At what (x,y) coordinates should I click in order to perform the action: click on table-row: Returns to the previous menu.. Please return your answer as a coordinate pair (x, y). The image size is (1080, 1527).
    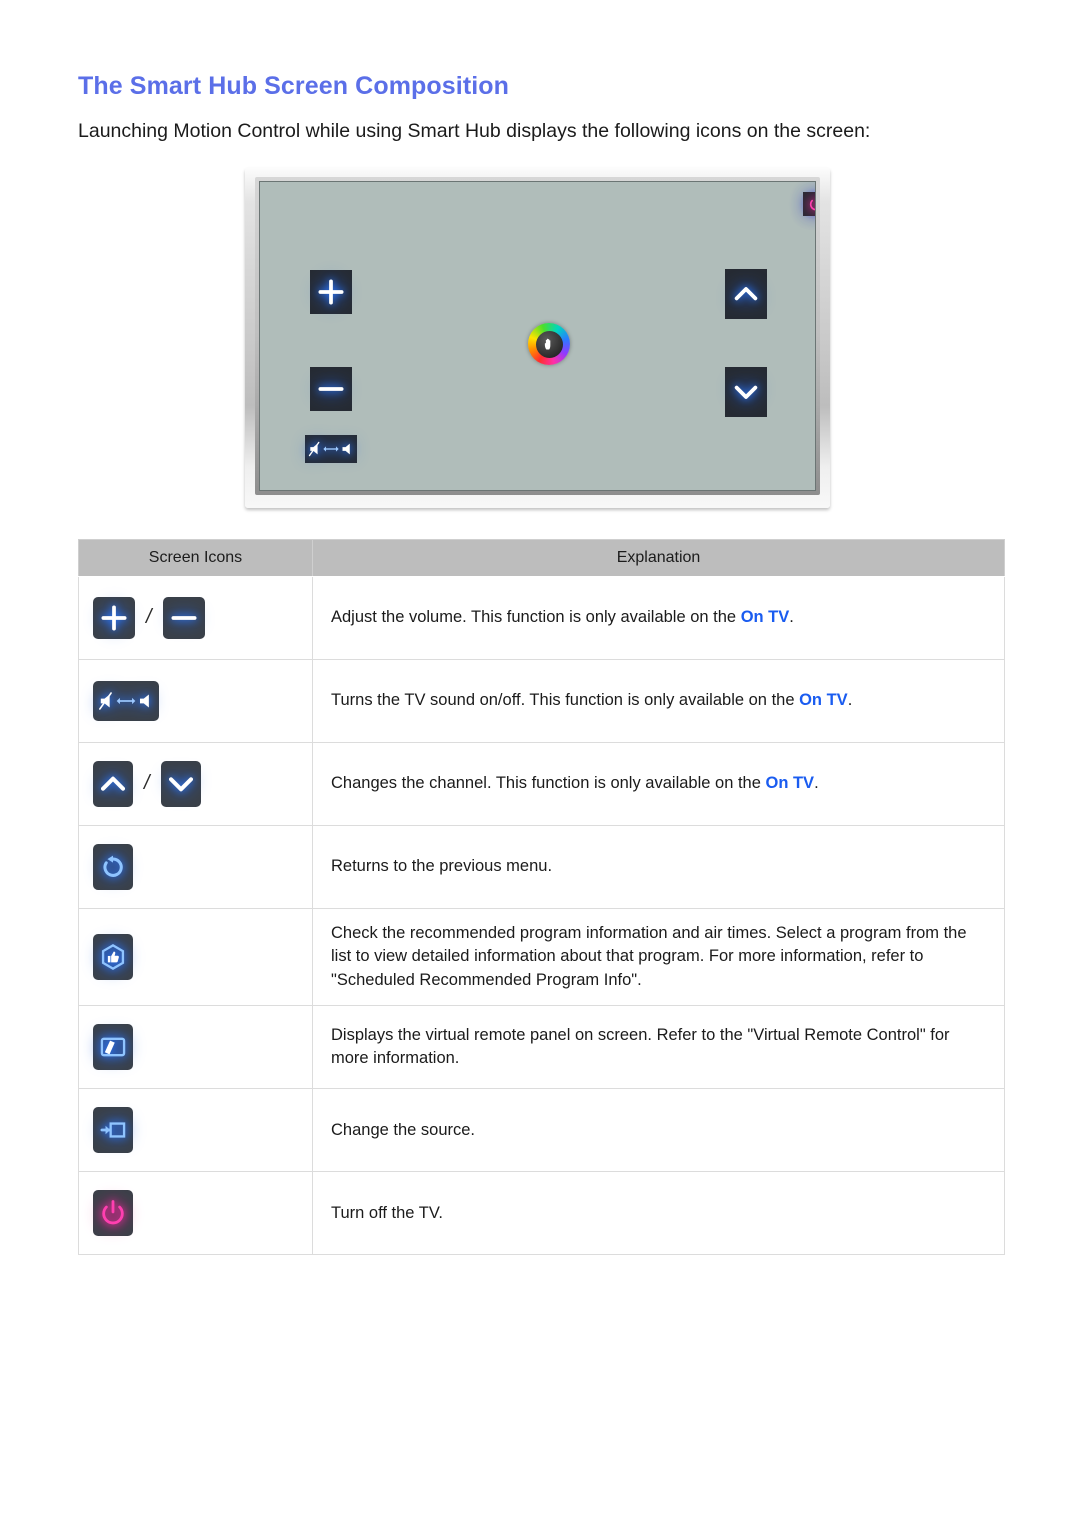
    Looking at the image, I should click on (541, 867).